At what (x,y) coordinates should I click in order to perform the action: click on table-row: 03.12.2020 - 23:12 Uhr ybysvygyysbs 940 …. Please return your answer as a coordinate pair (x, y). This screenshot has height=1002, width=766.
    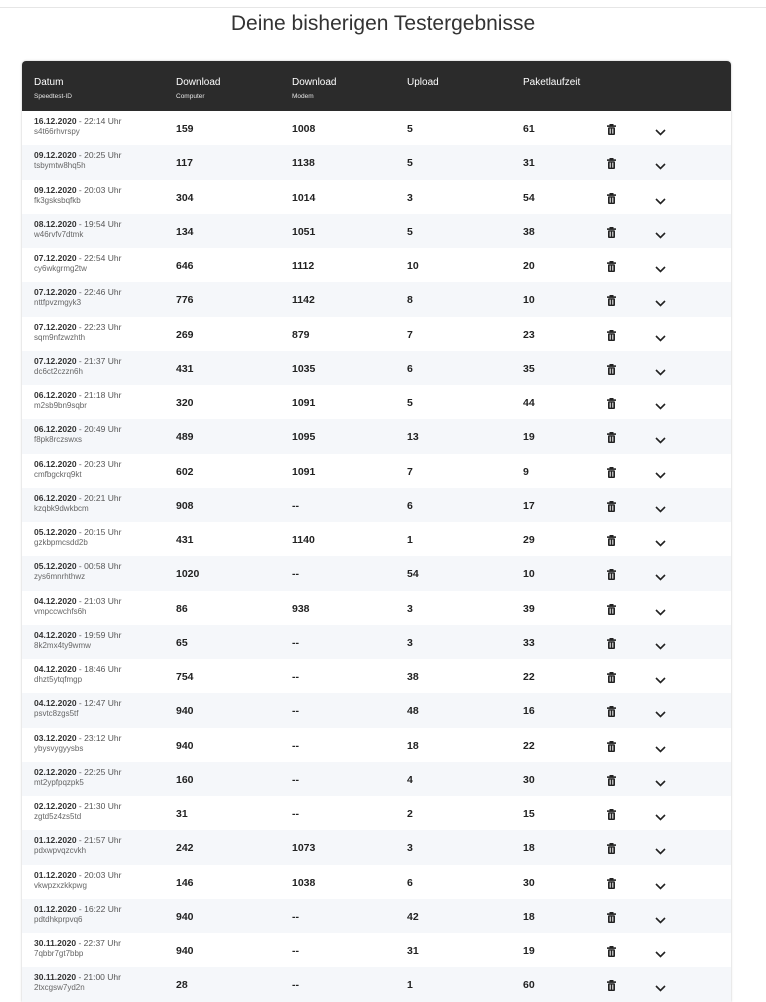
    Looking at the image, I should click on (376, 744).